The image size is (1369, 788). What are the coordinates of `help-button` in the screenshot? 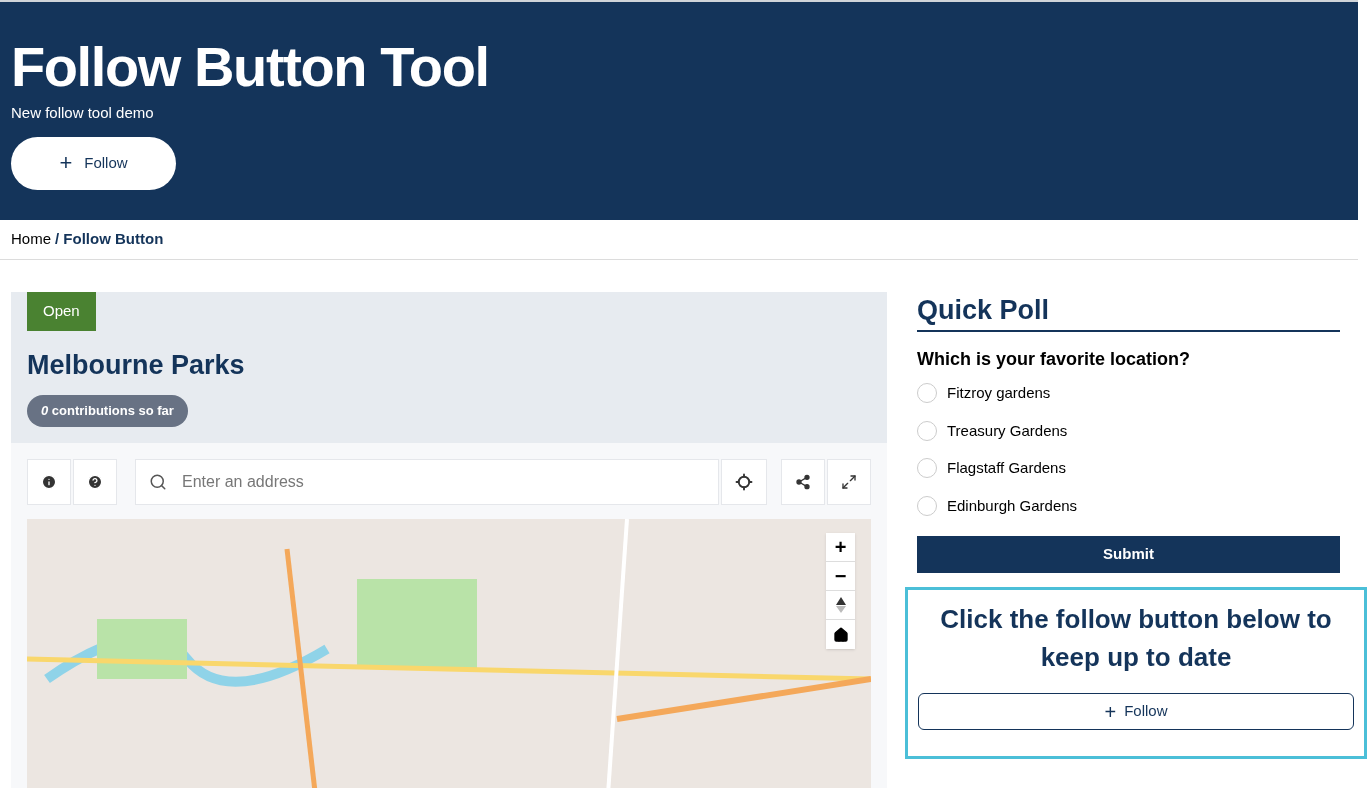 It's located at (95, 482).